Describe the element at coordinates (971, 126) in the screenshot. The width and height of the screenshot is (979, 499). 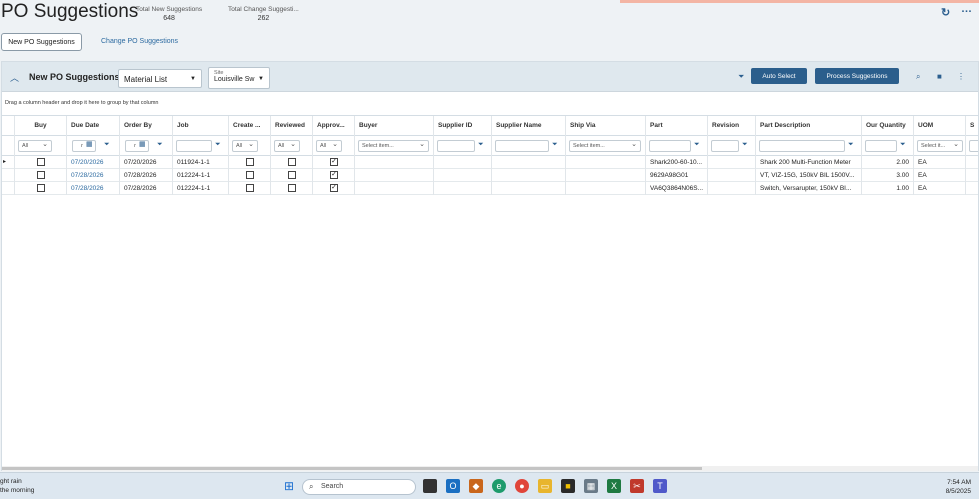
I see `col-header-s: S` at that location.